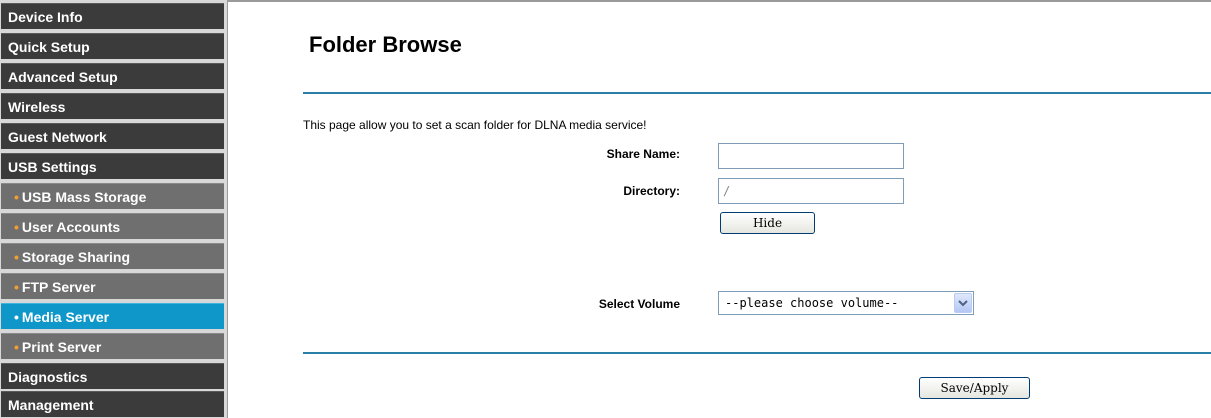 This screenshot has height=418, width=1211. Describe the element at coordinates (61, 347) in the screenshot. I see `sidebar-item-label: Print Server` at that location.